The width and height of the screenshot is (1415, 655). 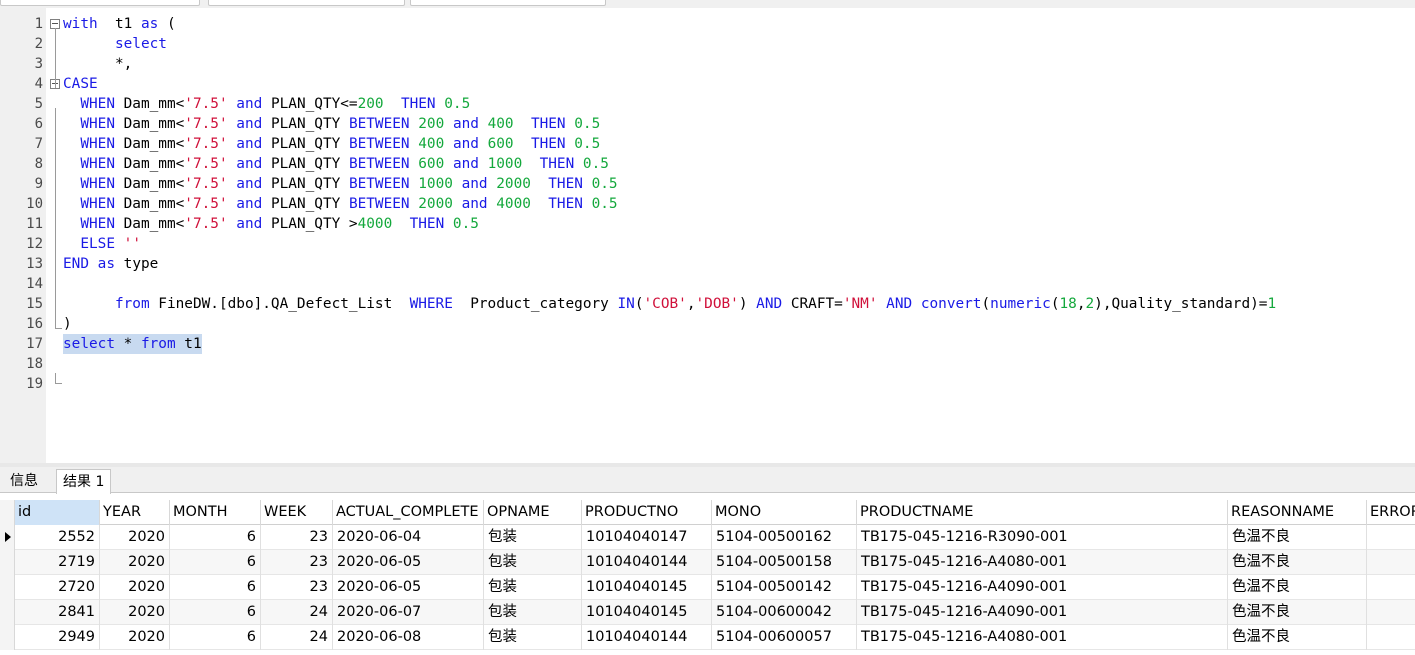 I want to click on code-line: 13 END as type, so click(x=707, y=264).